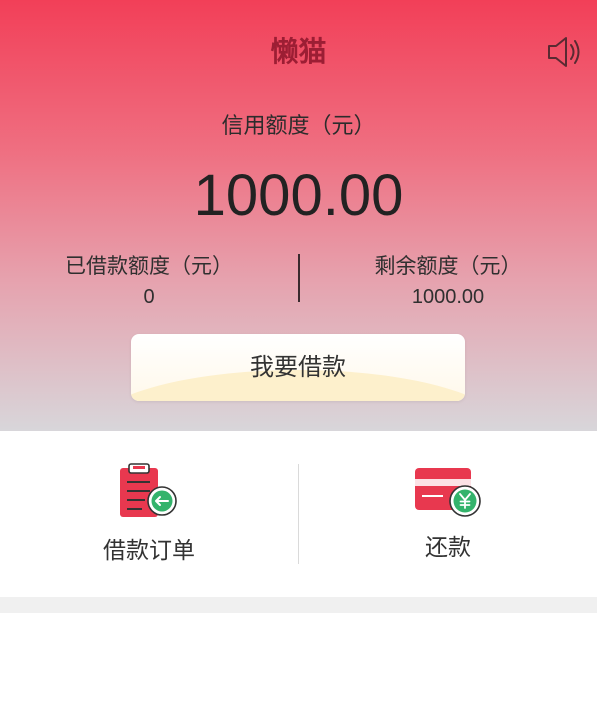  I want to click on borrowed-amount-value: 0, so click(149, 297).